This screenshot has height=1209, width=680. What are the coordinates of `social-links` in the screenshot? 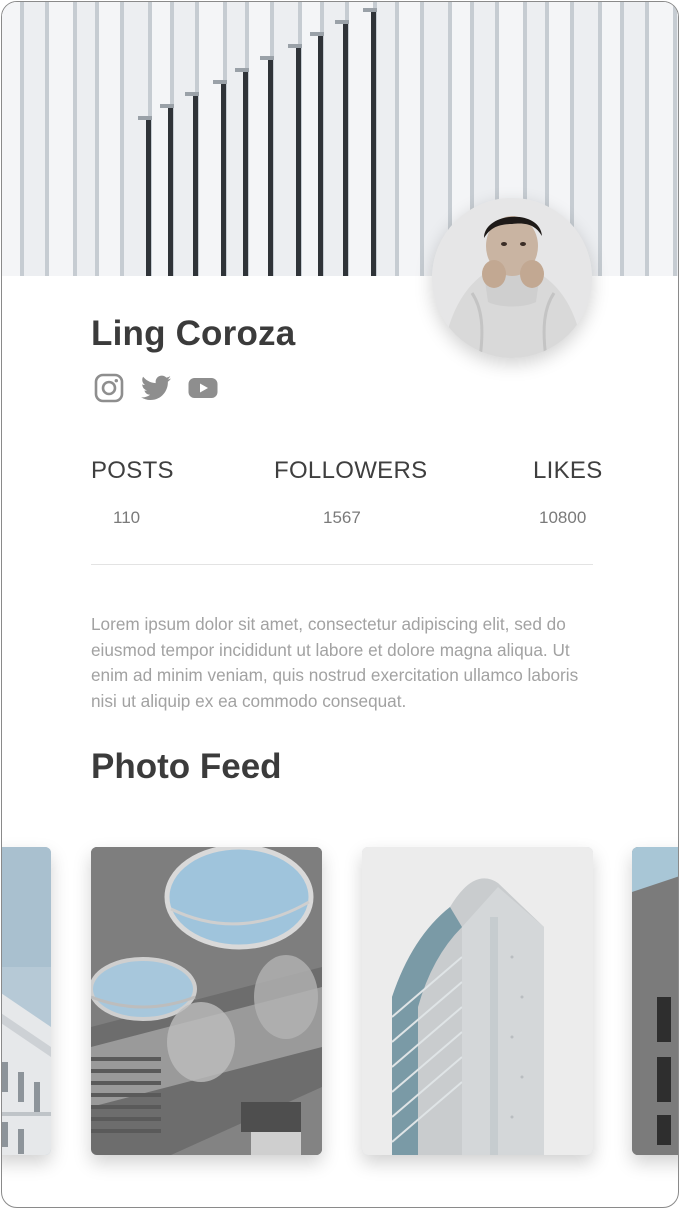 It's located at (155, 388).